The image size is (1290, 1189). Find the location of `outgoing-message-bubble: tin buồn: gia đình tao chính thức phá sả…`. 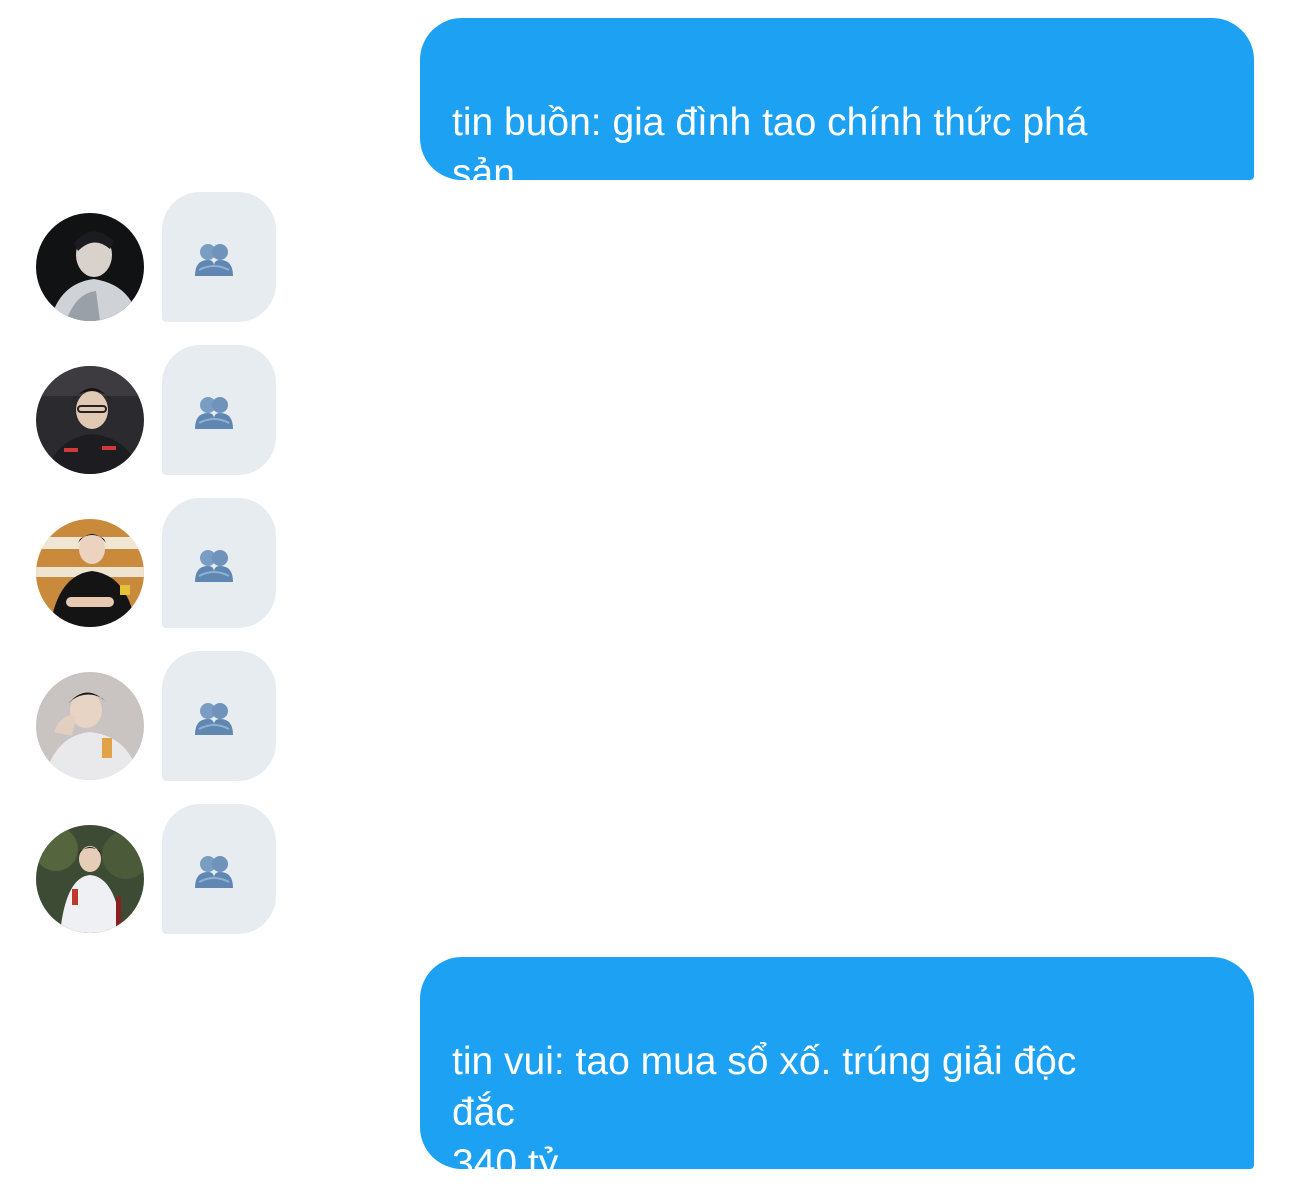

outgoing-message-bubble: tin buồn: gia đình tao chính thức phá sả… is located at coordinates (837, 106).